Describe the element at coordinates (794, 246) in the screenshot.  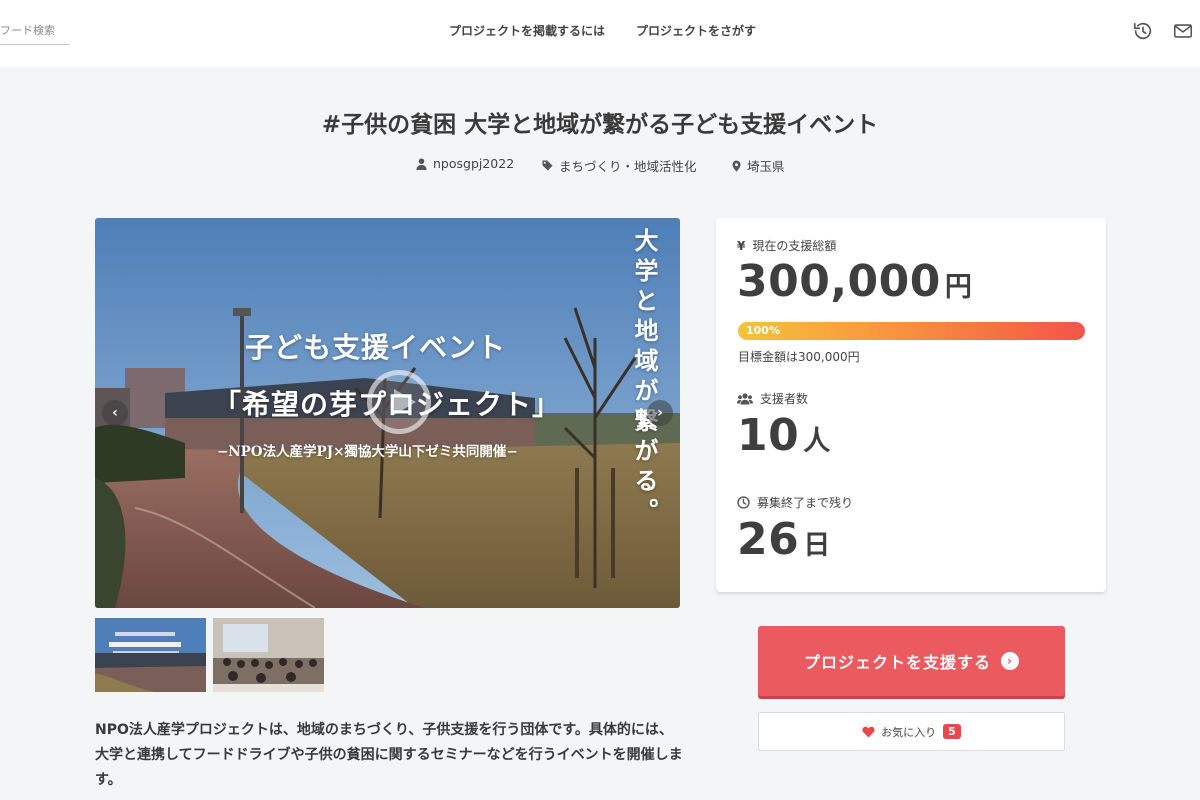
I see `total-funding-label-text: 現在の支援総額` at that location.